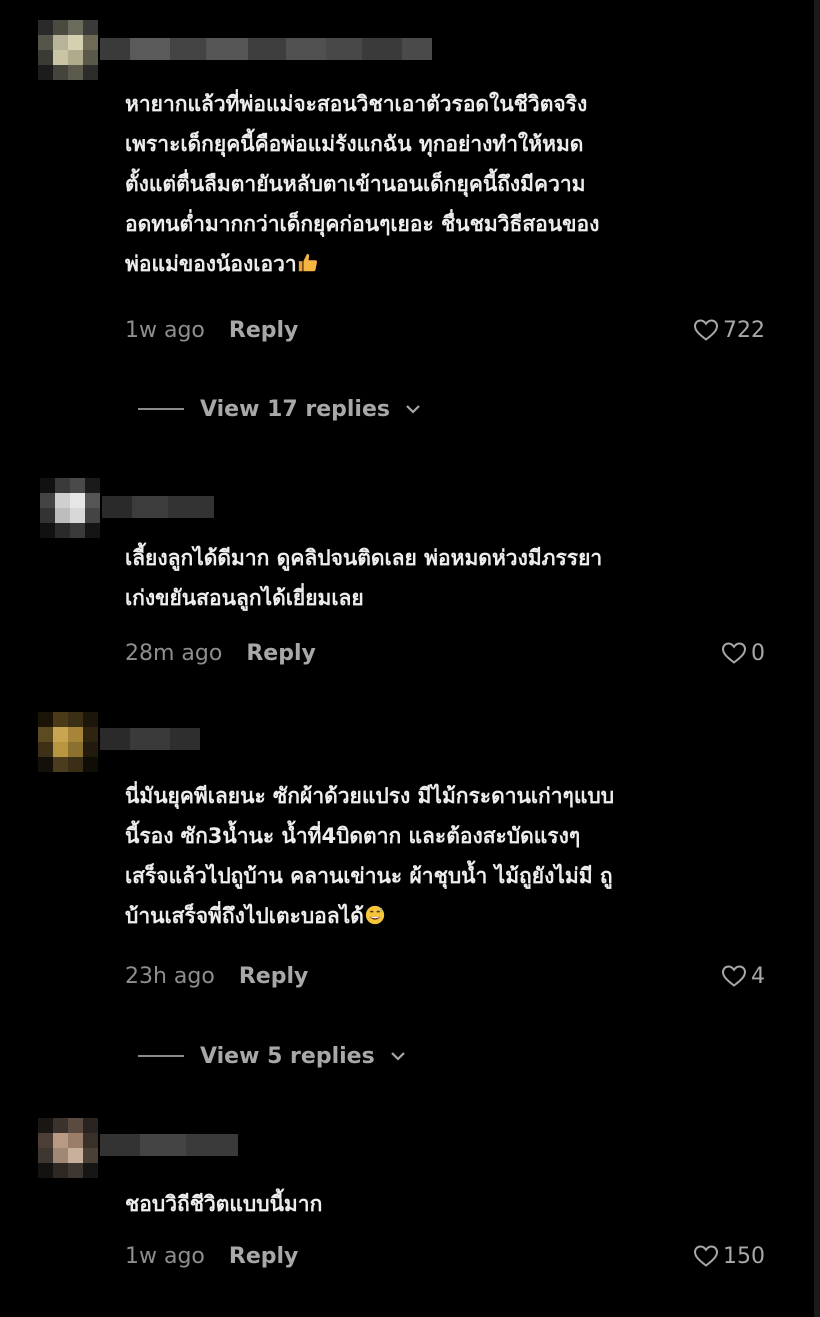 The image size is (820, 1317). What do you see at coordinates (170, 976) in the screenshot?
I see `comment-time: 23h ago` at bounding box center [170, 976].